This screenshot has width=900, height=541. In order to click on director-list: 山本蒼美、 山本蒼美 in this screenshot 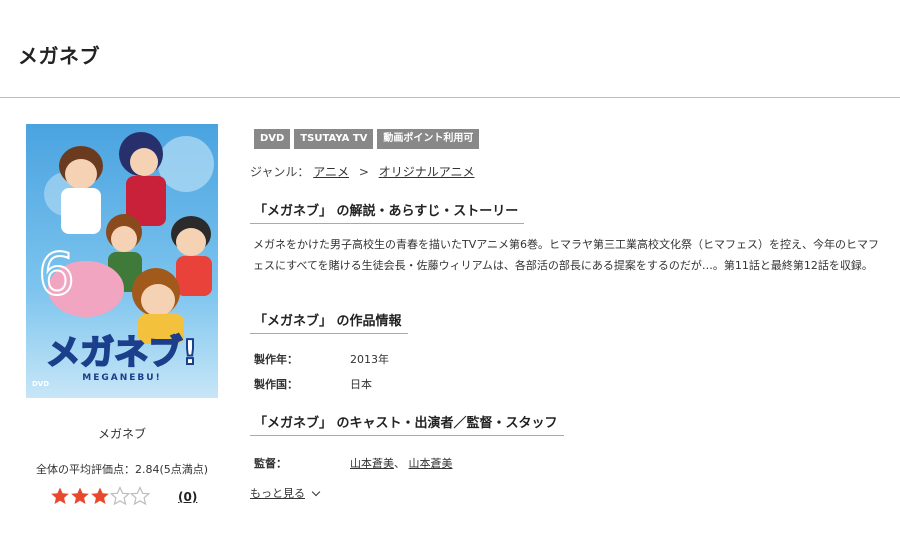, I will do `click(401, 463)`.